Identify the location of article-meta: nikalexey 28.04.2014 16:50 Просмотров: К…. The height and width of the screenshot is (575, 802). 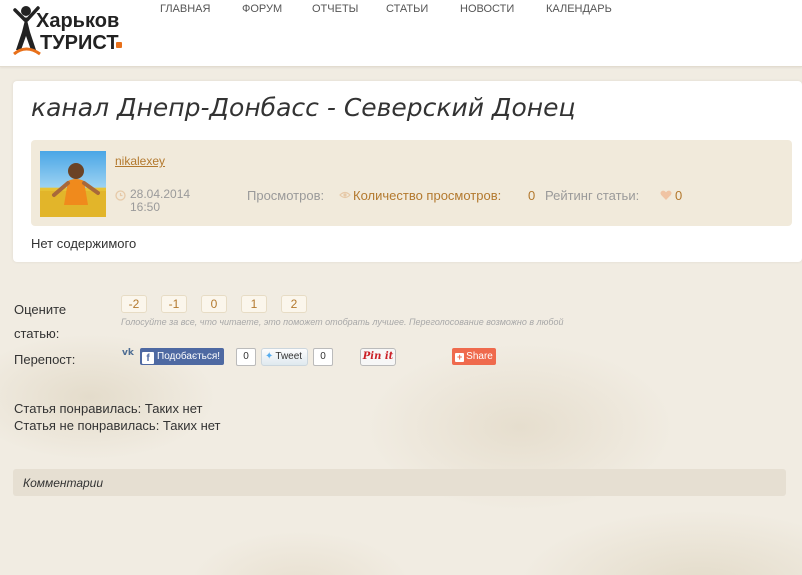
(411, 183).